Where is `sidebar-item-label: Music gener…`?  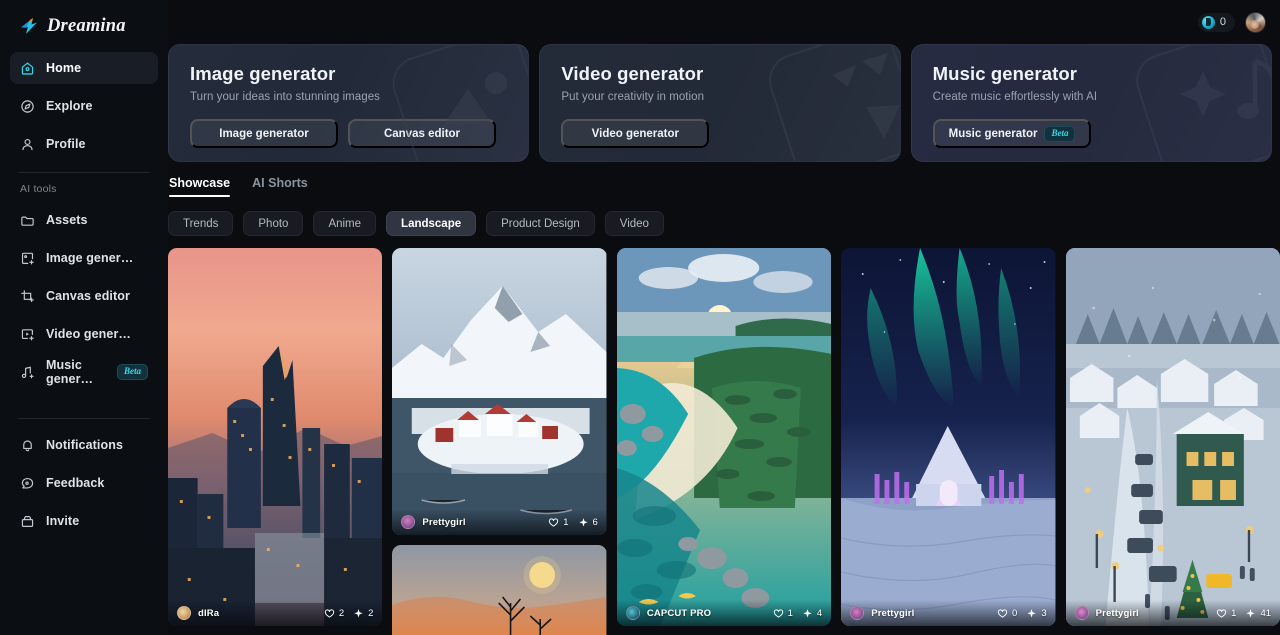 sidebar-item-label: Music gener… is located at coordinates (70, 372).